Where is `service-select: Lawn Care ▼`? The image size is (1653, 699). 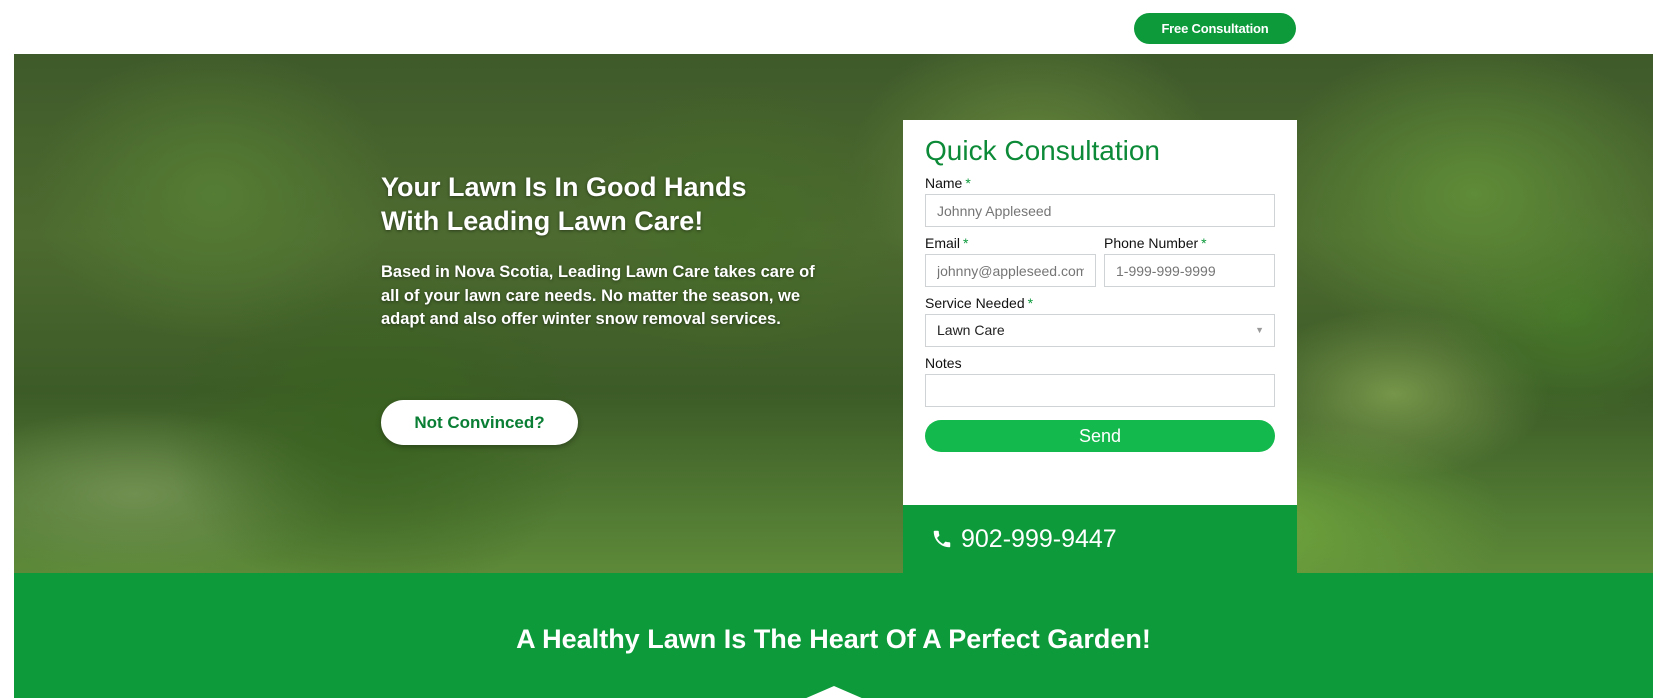
service-select: Lawn Care ▼ is located at coordinates (1100, 330).